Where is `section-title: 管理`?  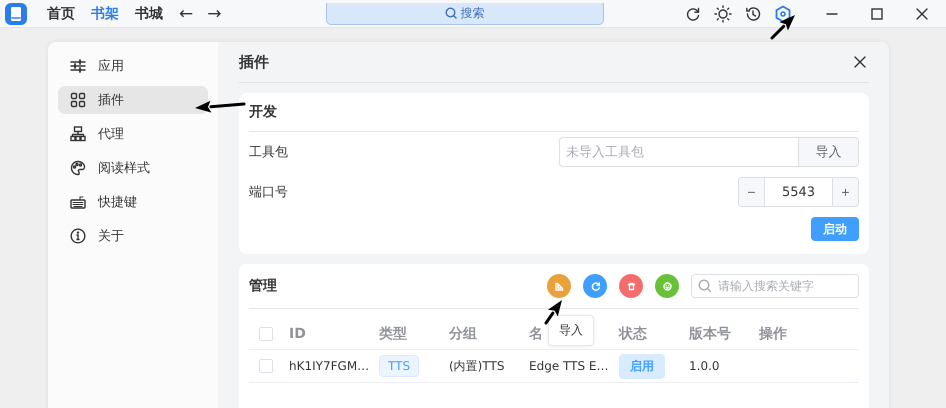
section-title: 管理 is located at coordinates (263, 286).